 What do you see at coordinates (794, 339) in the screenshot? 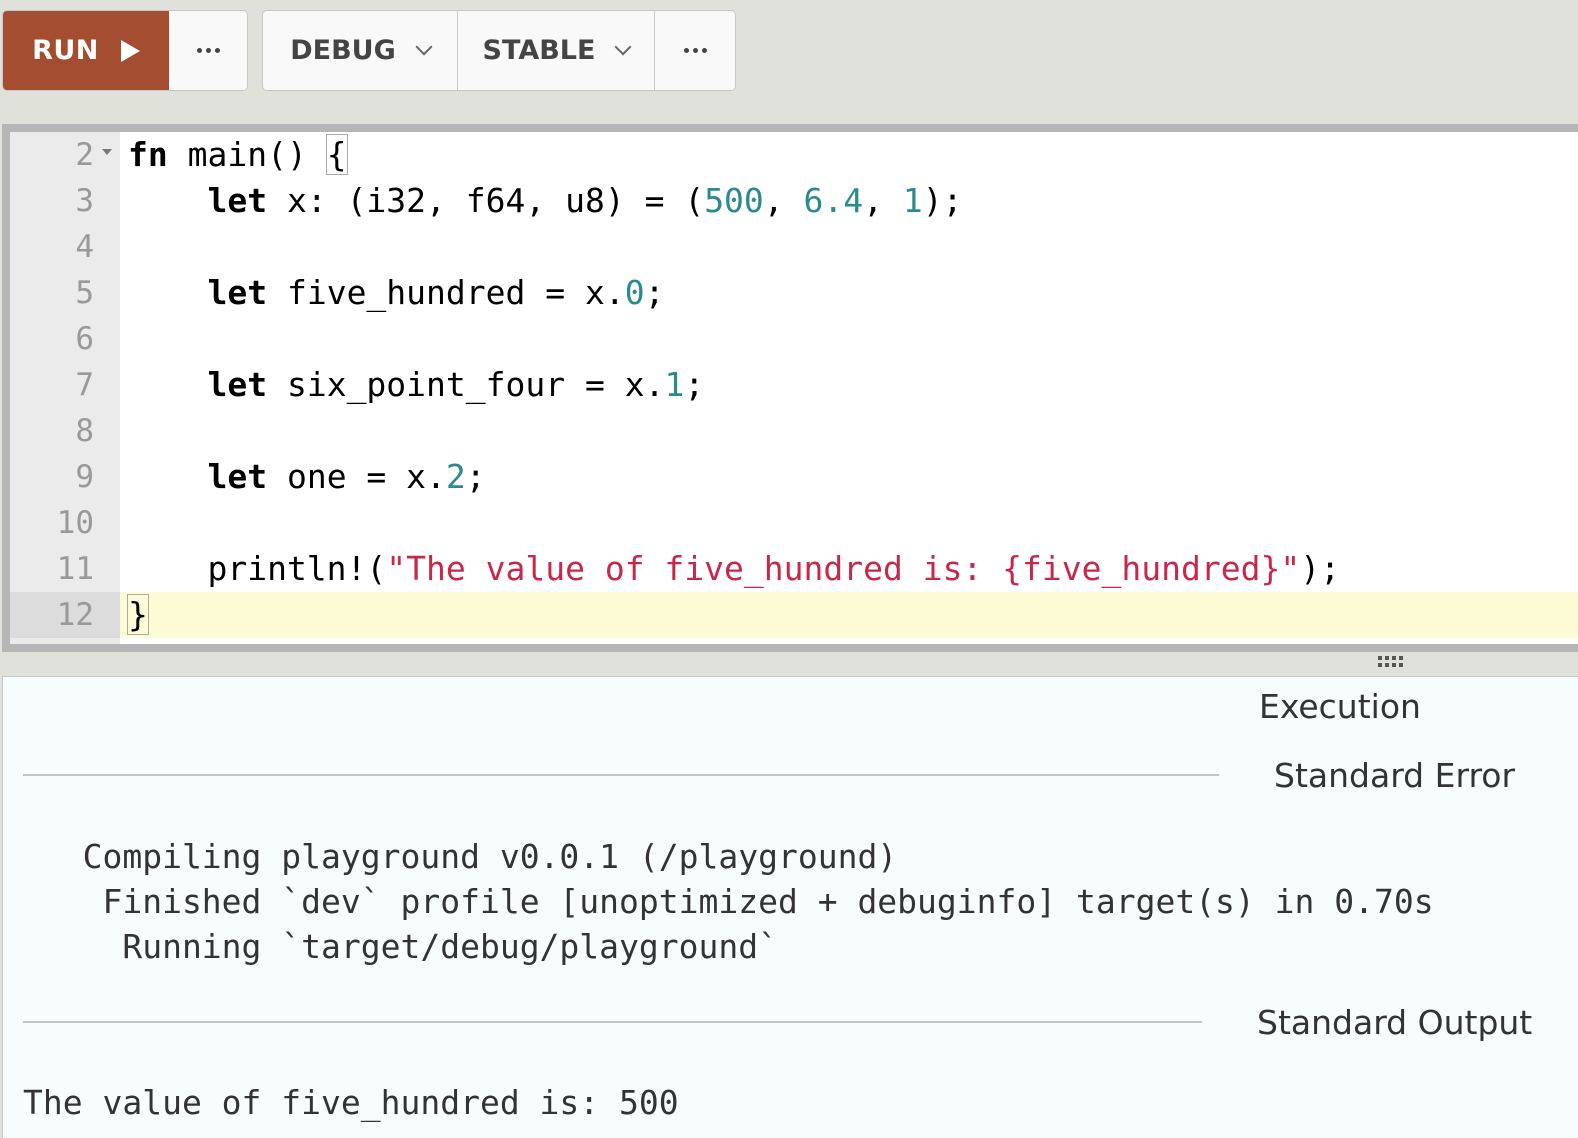
I see `code-line: 6` at bounding box center [794, 339].